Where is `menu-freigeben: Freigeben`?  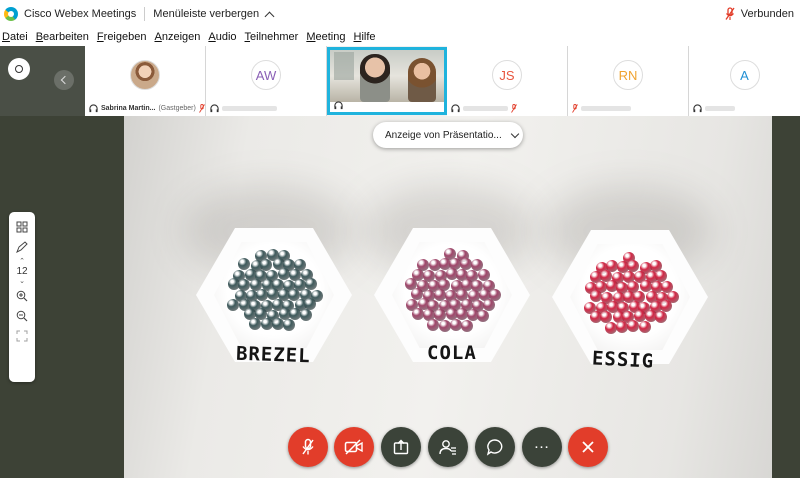 menu-freigeben: Freigeben is located at coordinates (122, 37).